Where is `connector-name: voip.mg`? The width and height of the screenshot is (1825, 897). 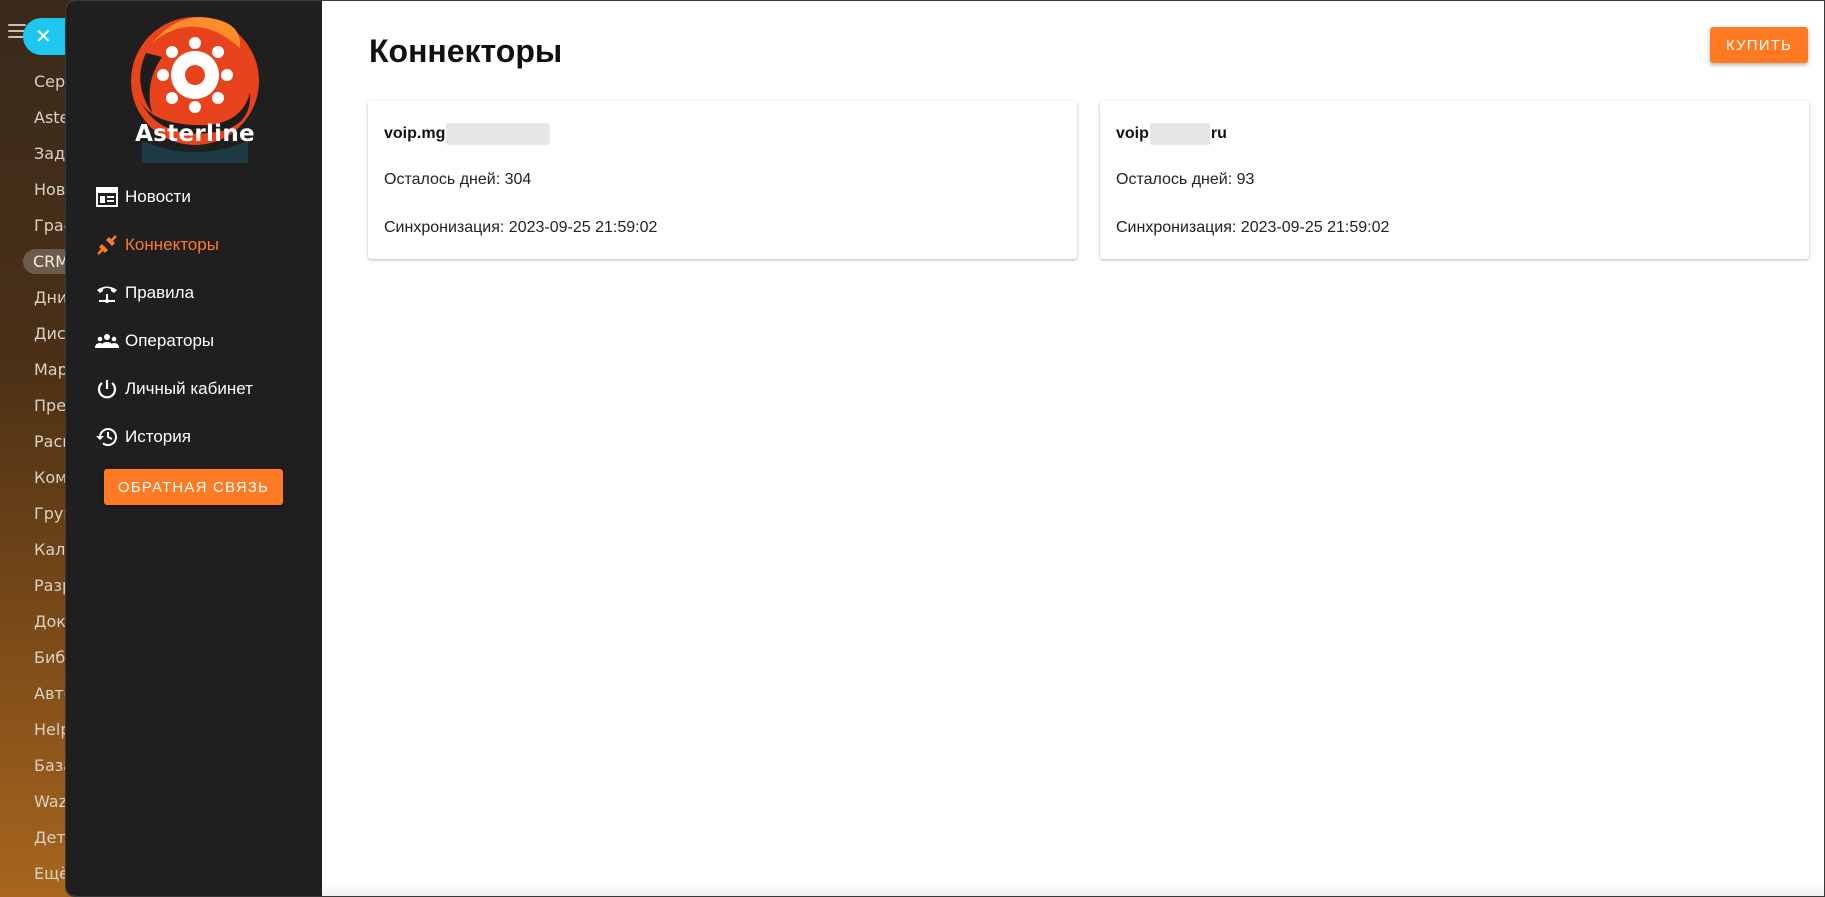 connector-name: voip.mg is located at coordinates (467, 134).